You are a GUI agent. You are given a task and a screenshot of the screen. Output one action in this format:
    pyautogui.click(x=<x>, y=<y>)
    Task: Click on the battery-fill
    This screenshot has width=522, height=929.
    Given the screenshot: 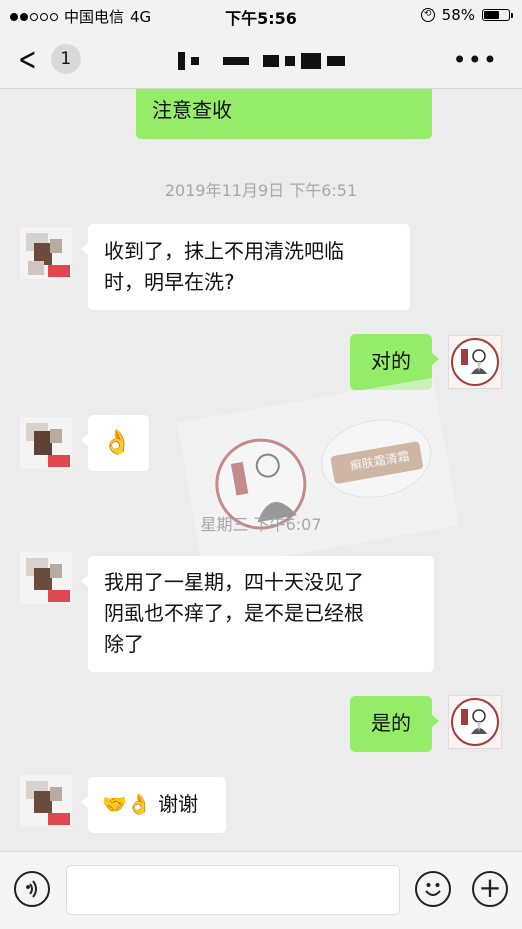 What is the action you would take?
    pyautogui.click(x=492, y=15)
    